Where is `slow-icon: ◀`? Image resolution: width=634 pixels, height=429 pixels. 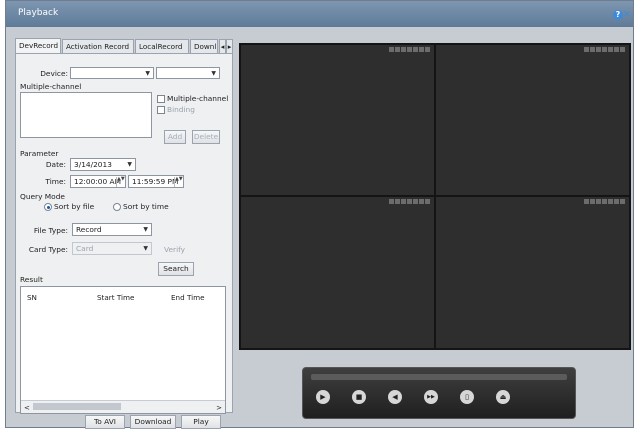
slow-icon: ◀ is located at coordinates (395, 397).